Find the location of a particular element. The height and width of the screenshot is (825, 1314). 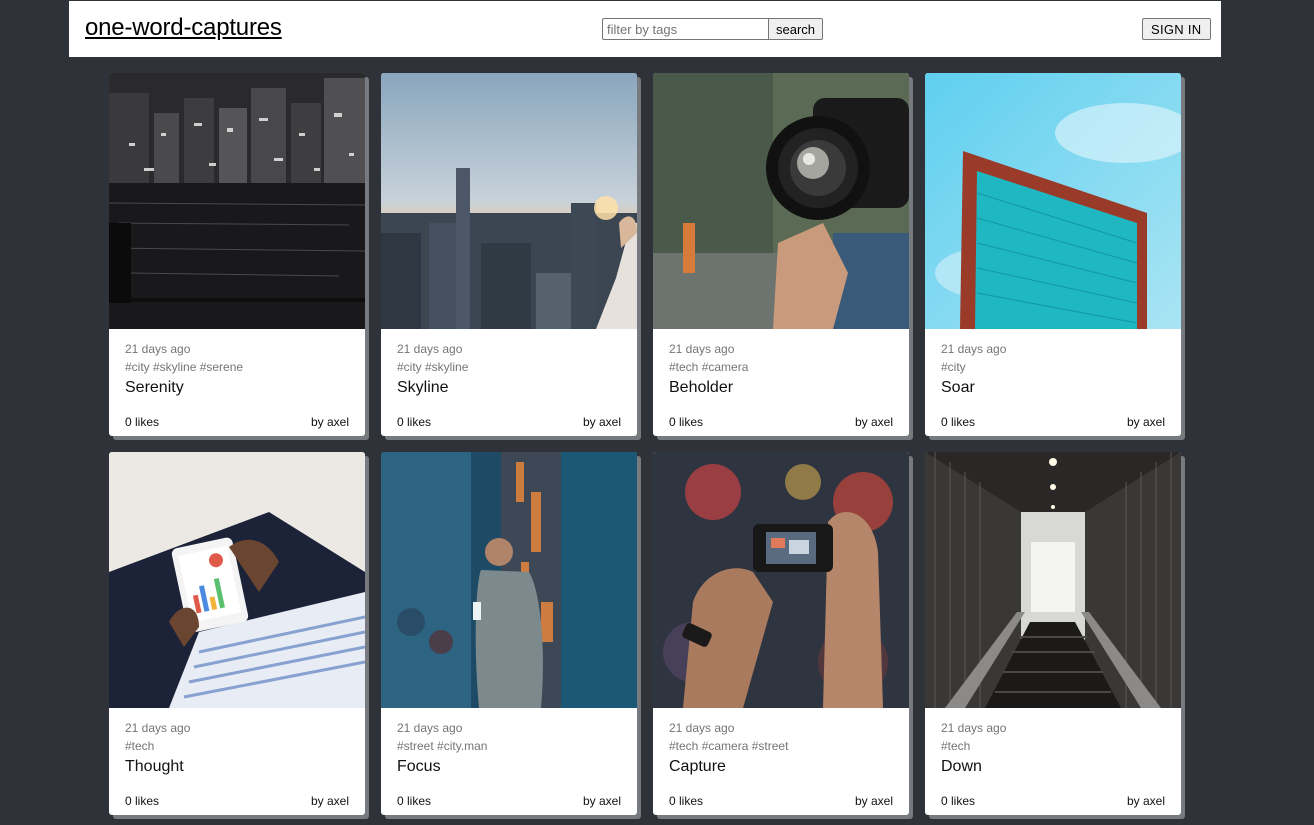

post-card: 21 days ago #tech Down 0 likes by axel is located at coordinates (1053, 633).